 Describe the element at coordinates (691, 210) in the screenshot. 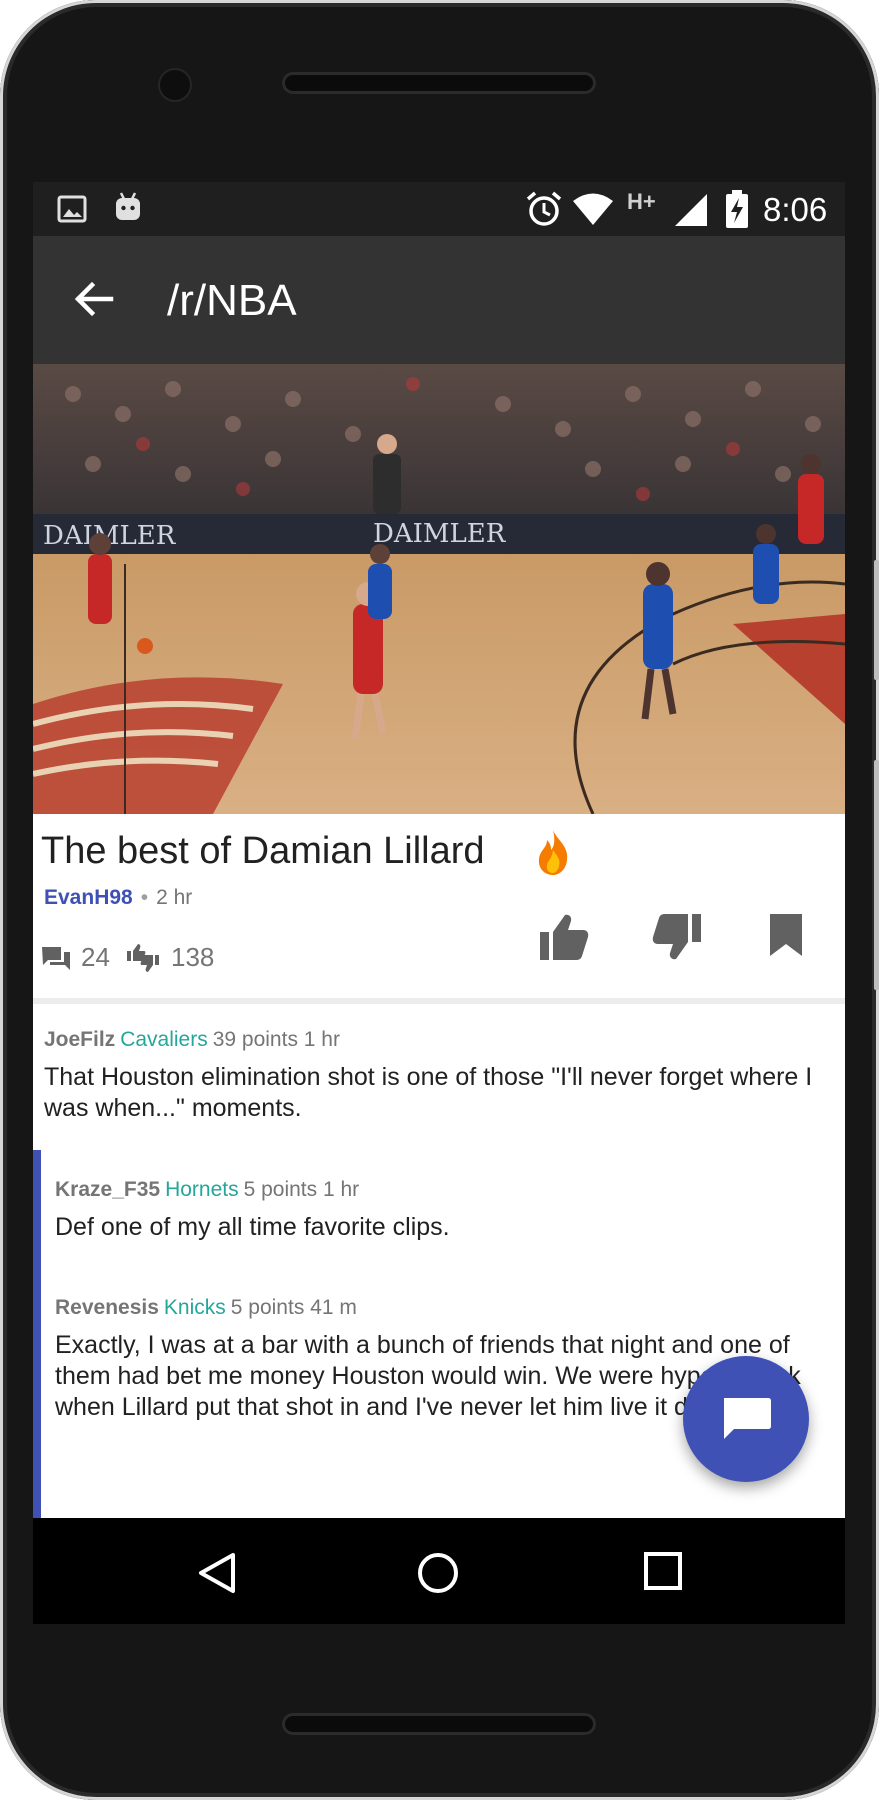

I see `signal-icon` at that location.